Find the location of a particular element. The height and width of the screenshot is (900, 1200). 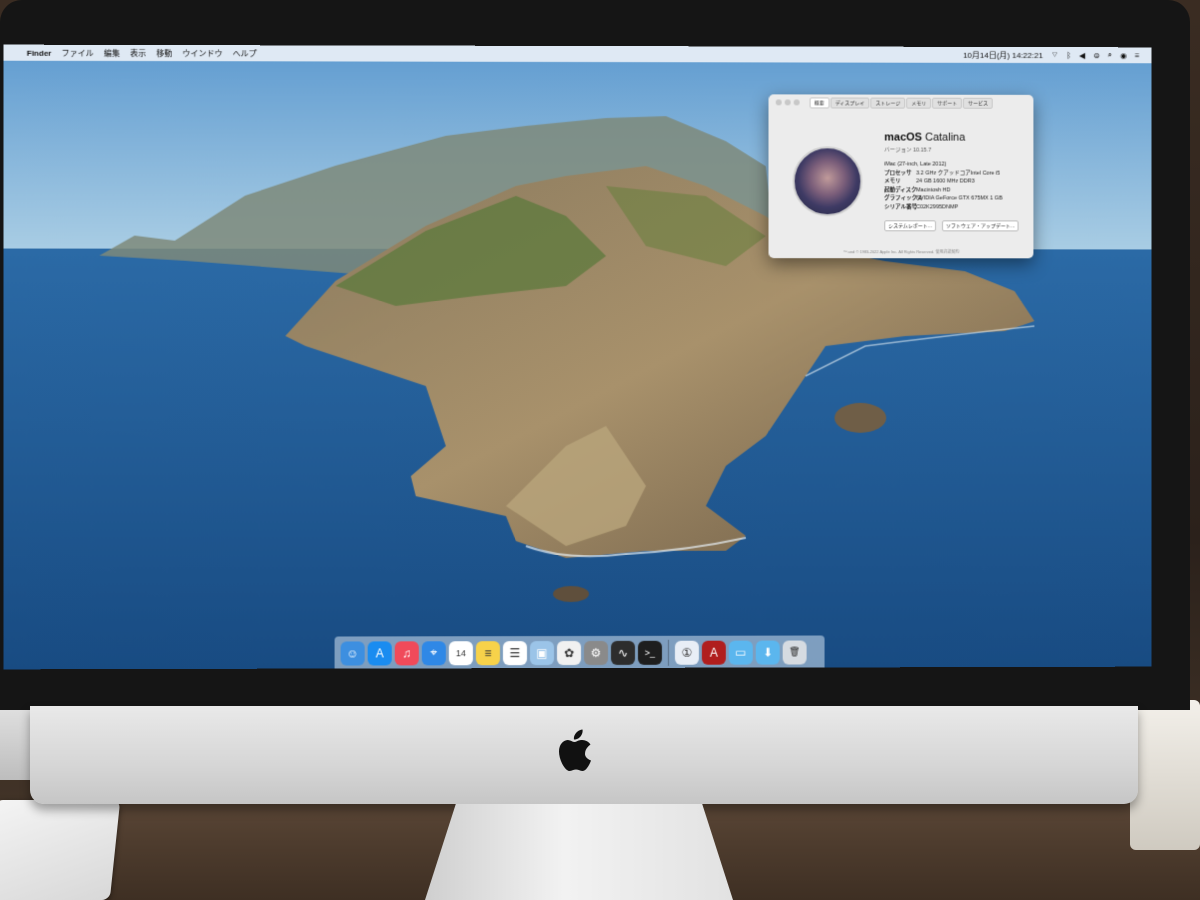

calendar-icon: 14 is located at coordinates (461, 653).